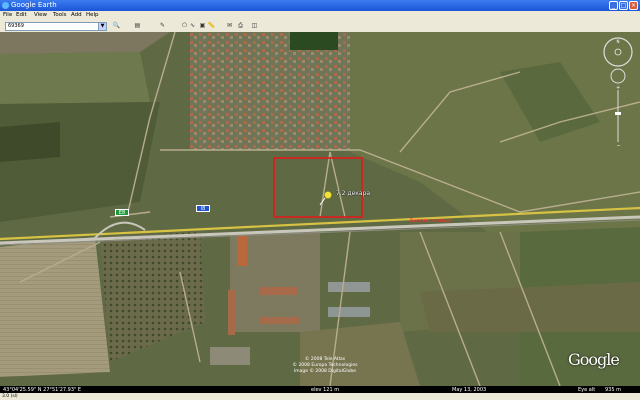  What do you see at coordinates (229, 26) in the screenshot?
I see `email-icon: ✉` at bounding box center [229, 26].